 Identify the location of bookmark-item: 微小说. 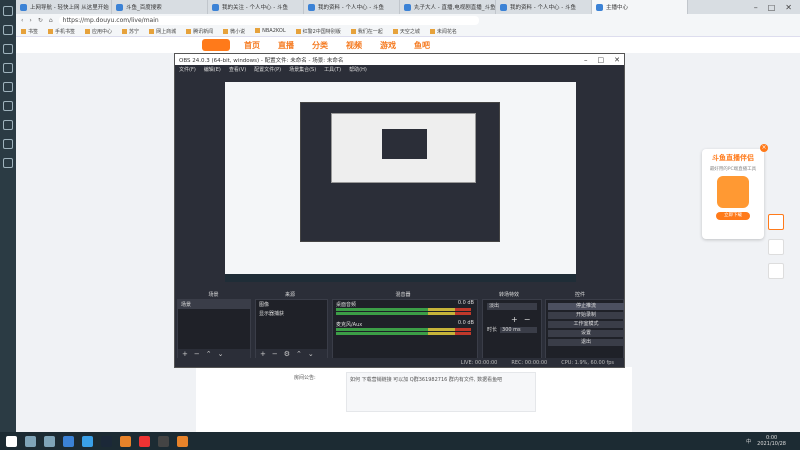
(234, 31).